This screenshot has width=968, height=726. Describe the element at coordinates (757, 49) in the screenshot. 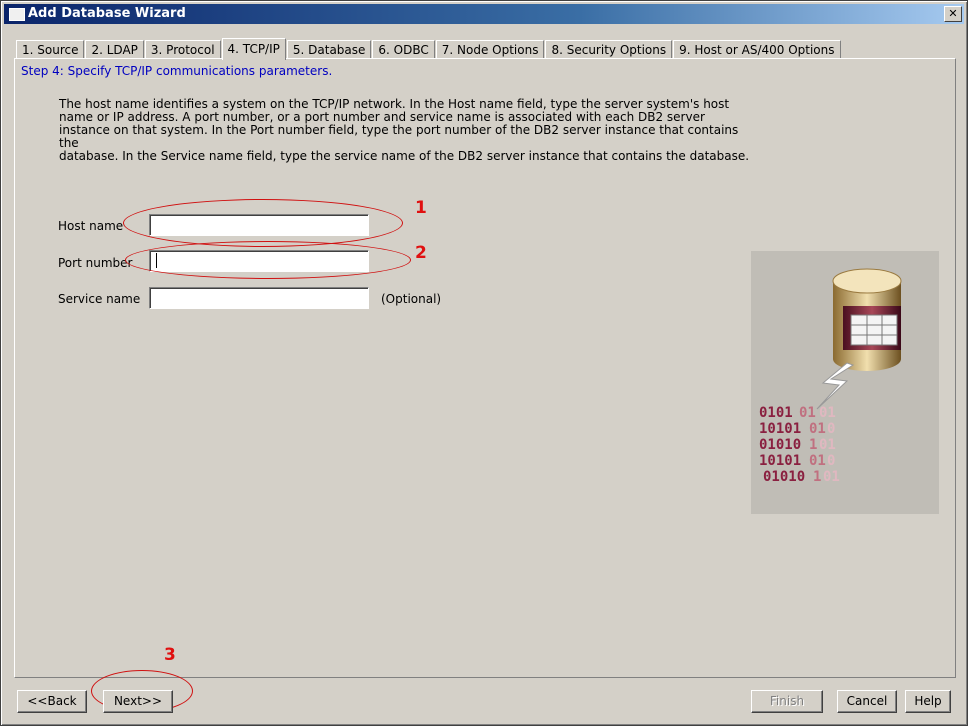

I see `tab-host-as400-options: 9. Host or AS/400 Options` at that location.